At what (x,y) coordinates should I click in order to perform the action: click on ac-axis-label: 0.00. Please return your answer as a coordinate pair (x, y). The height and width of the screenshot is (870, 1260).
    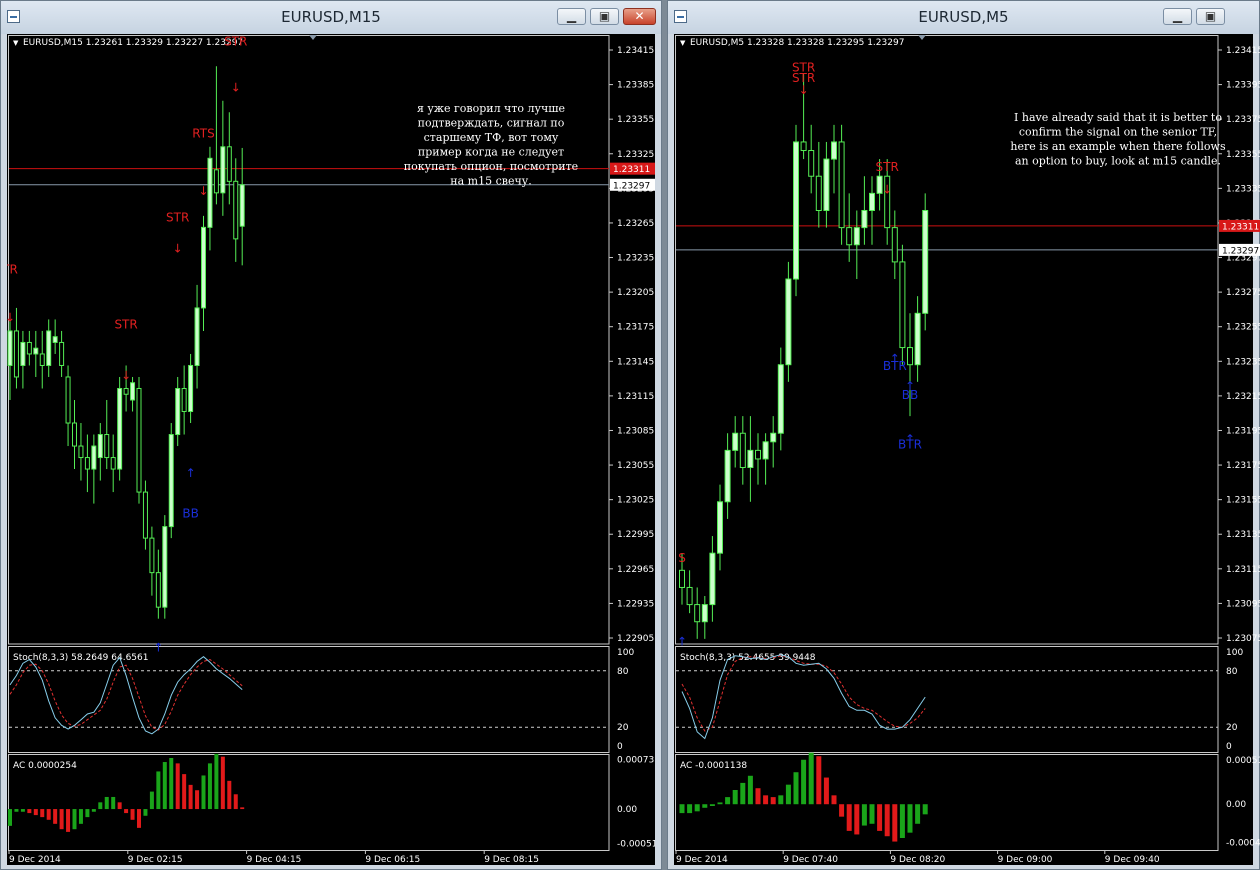
    Looking at the image, I should click on (1236, 805).